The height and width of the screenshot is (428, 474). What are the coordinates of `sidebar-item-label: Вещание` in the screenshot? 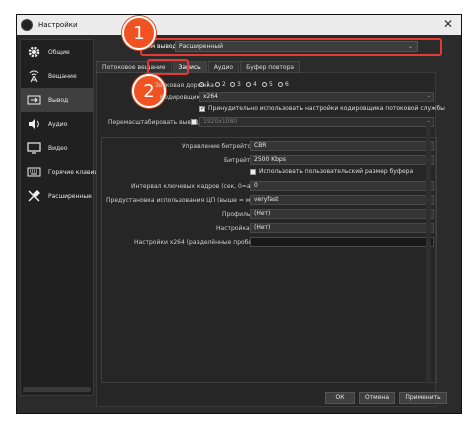 It's located at (62, 76).